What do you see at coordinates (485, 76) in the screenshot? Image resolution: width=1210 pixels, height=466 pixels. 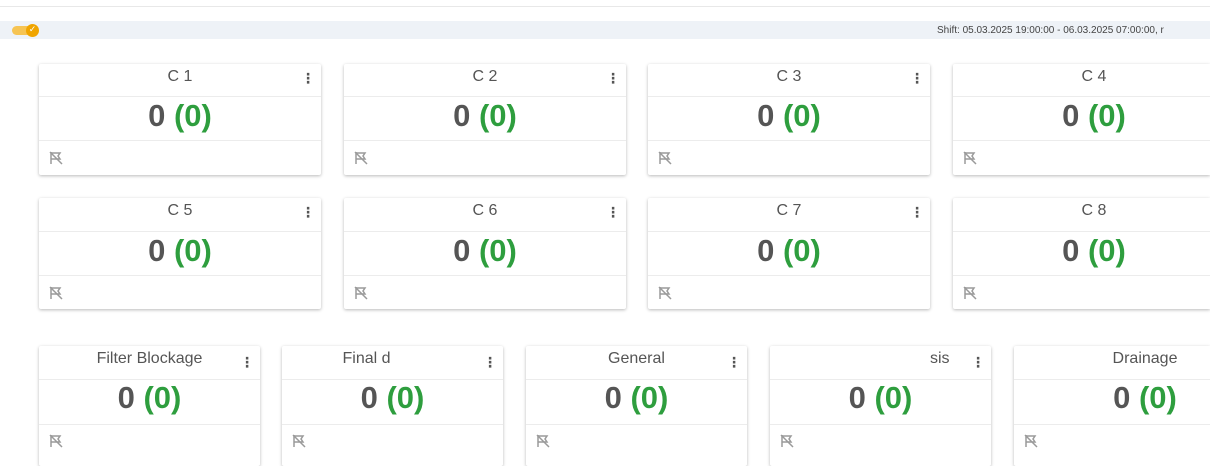 I see `card-title: C 2` at bounding box center [485, 76].